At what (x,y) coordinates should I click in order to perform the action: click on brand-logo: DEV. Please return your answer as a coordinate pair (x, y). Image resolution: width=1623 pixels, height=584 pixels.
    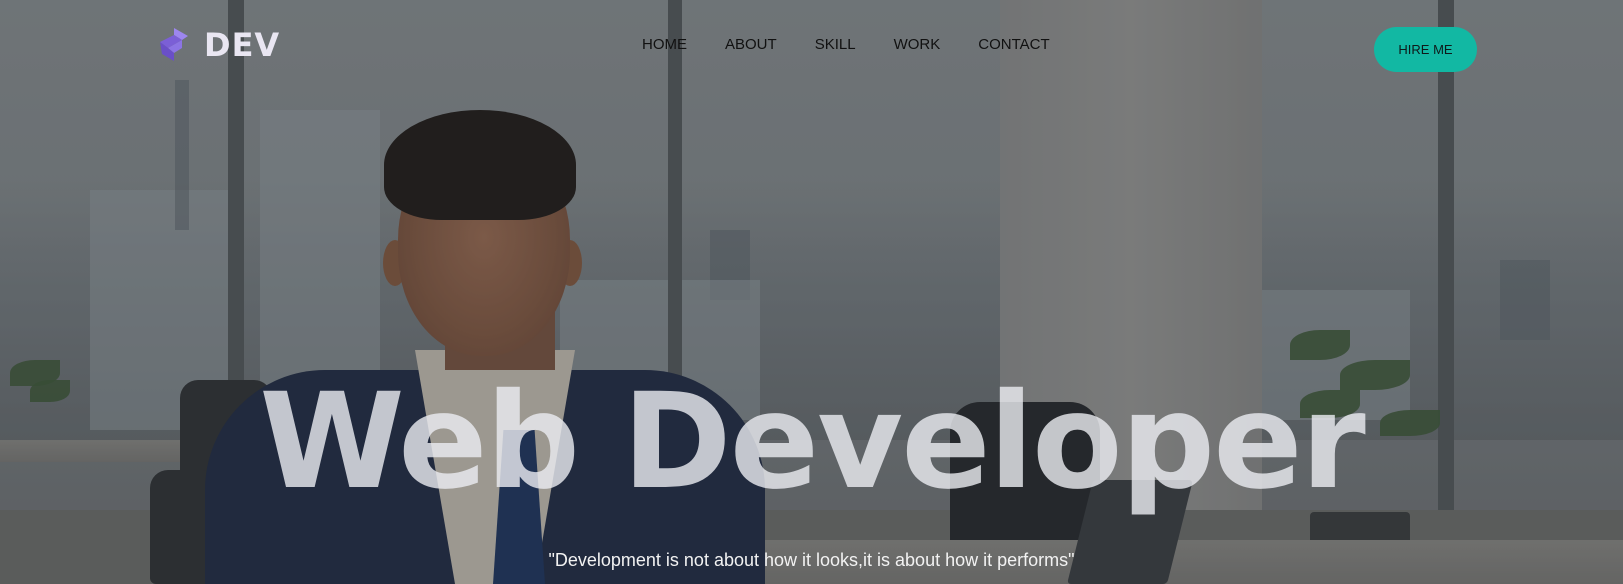
    Looking at the image, I should click on (219, 45).